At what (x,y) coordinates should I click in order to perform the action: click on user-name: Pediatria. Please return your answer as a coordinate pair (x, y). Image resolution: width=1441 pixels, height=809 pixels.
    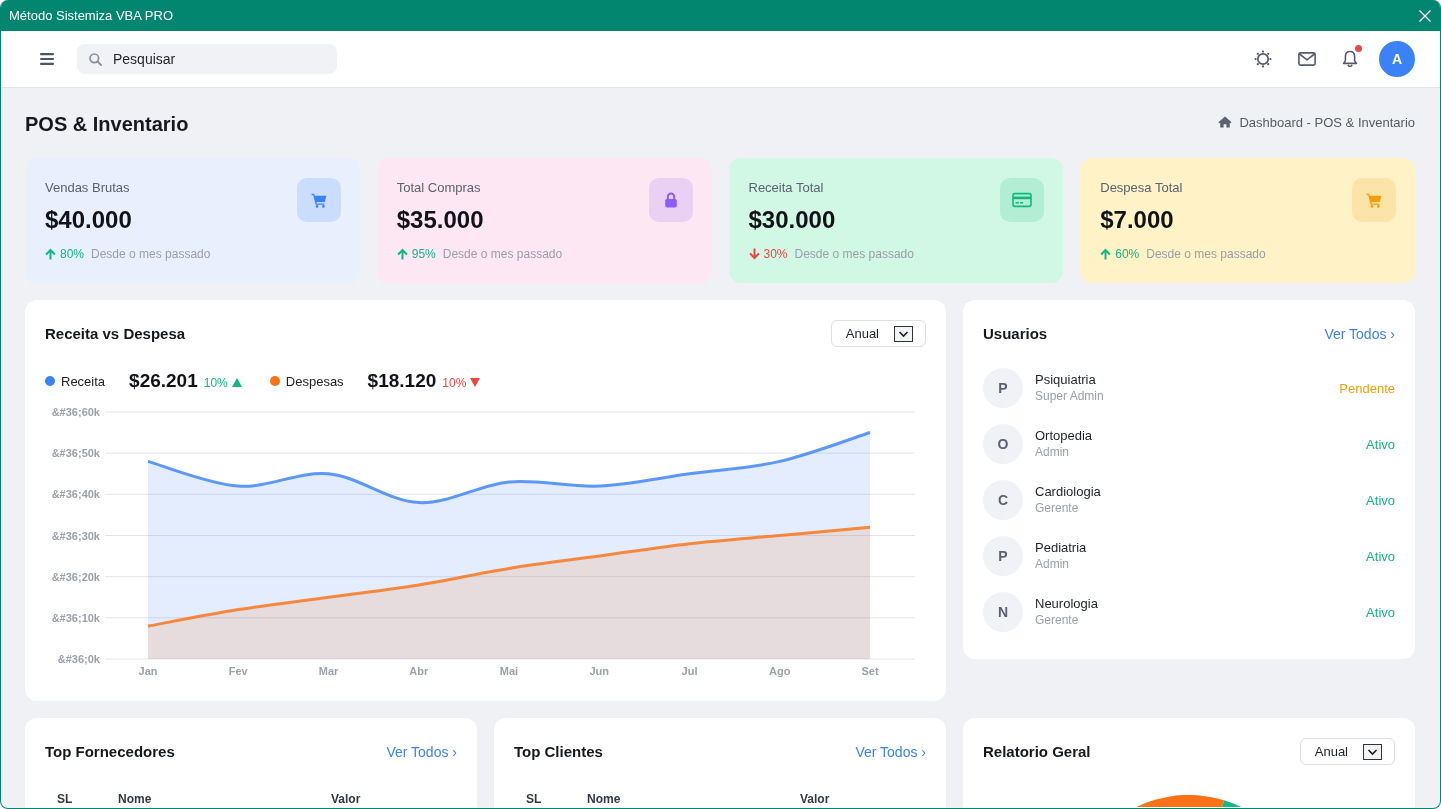
    Looking at the image, I should click on (1061, 548).